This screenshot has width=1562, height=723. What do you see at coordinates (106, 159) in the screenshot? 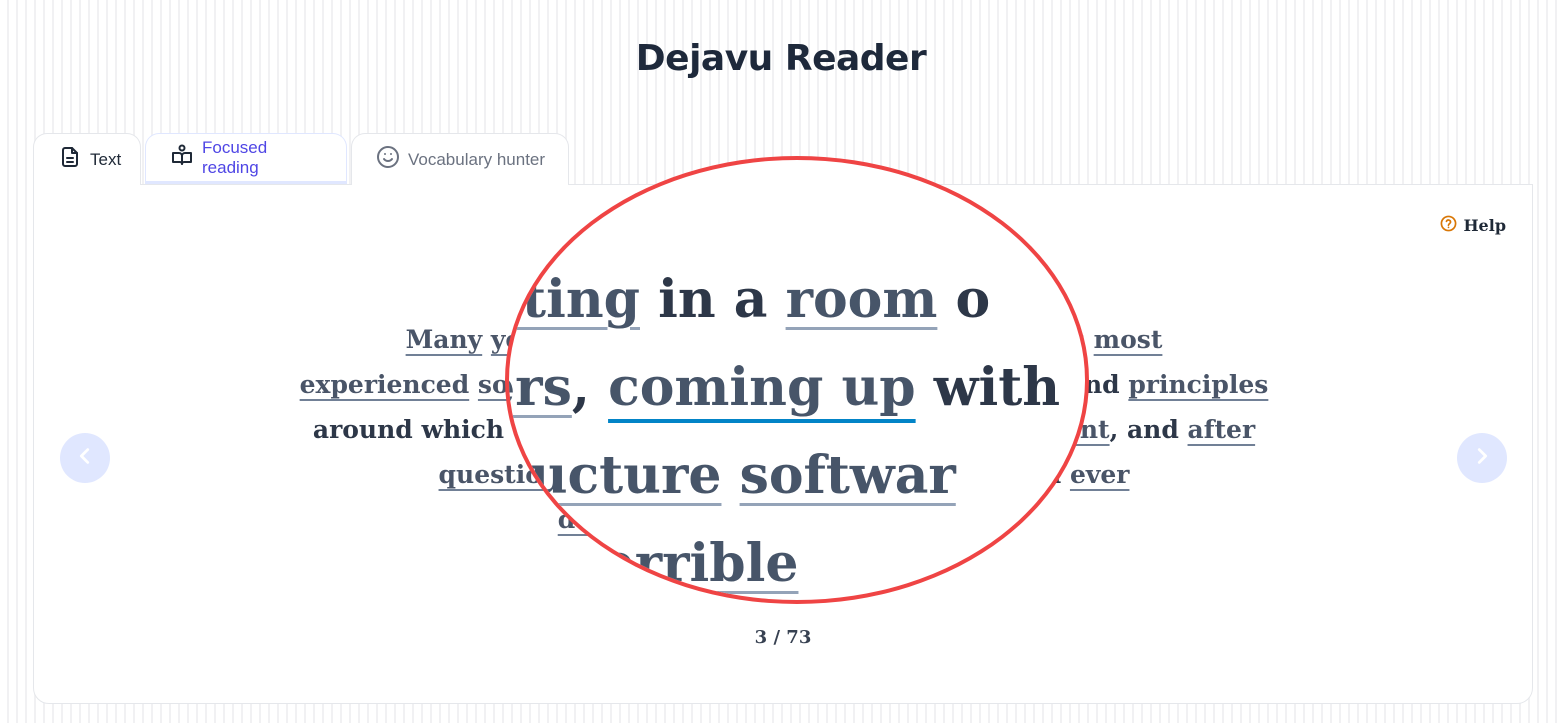
I see `tab-text-label: Text` at bounding box center [106, 159].